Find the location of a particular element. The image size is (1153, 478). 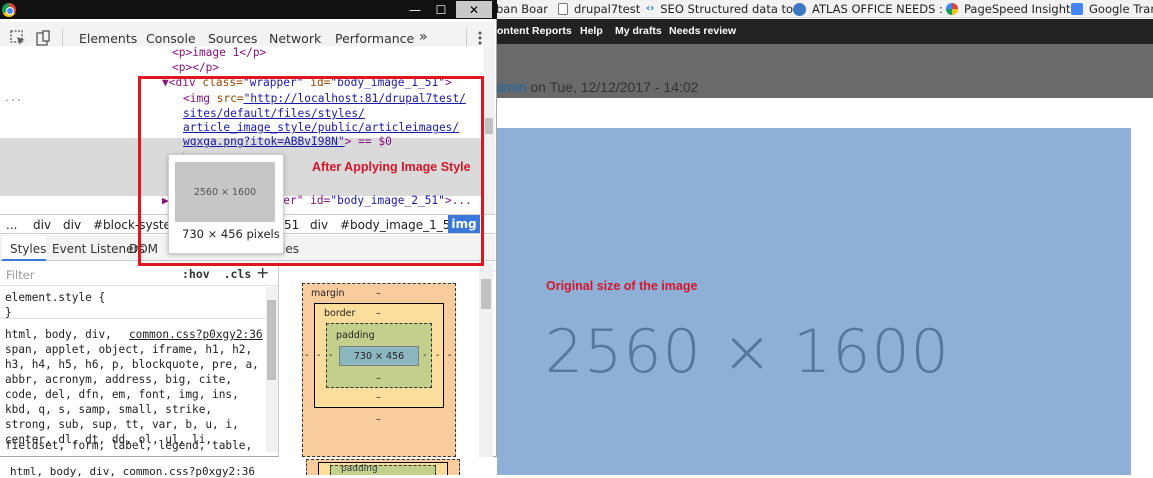

margin-top-value: – is located at coordinates (378, 293).